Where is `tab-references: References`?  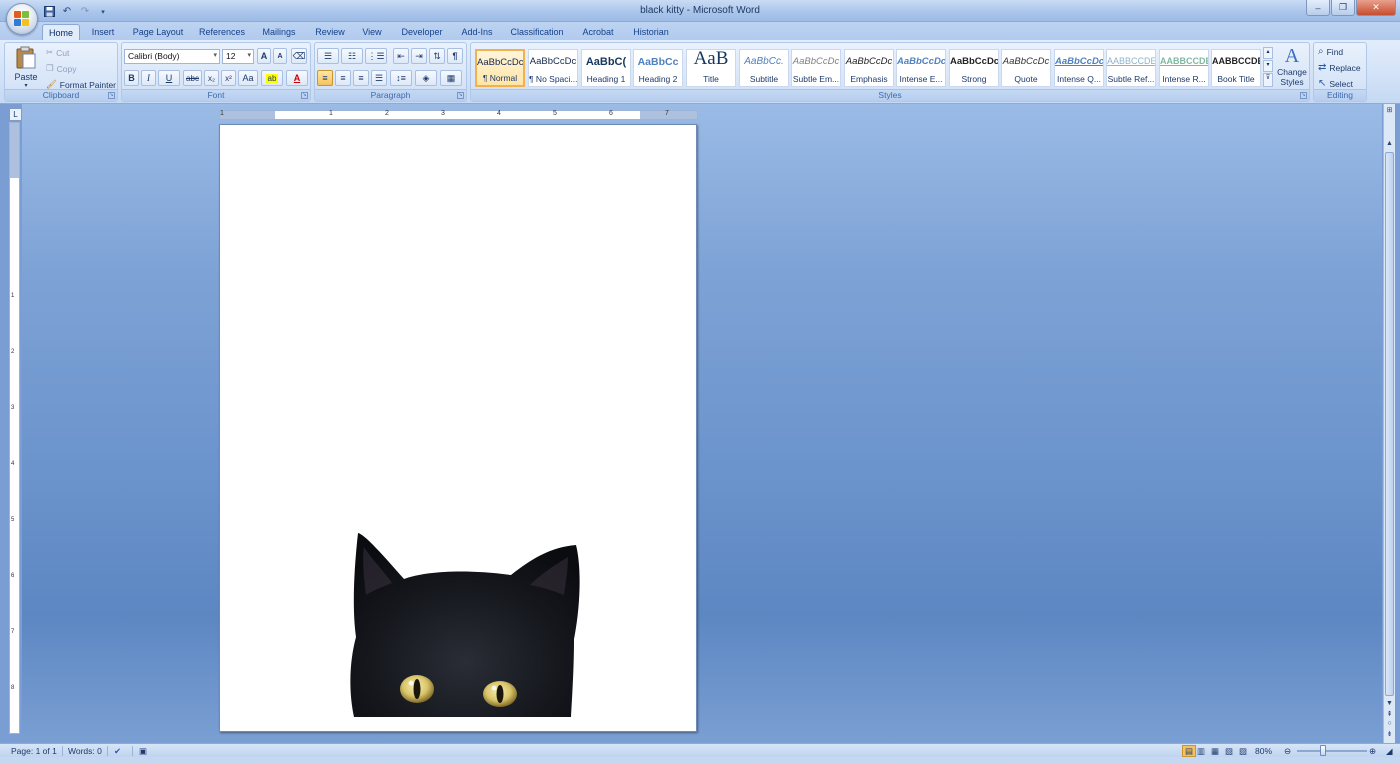 tab-references: References is located at coordinates (222, 32).